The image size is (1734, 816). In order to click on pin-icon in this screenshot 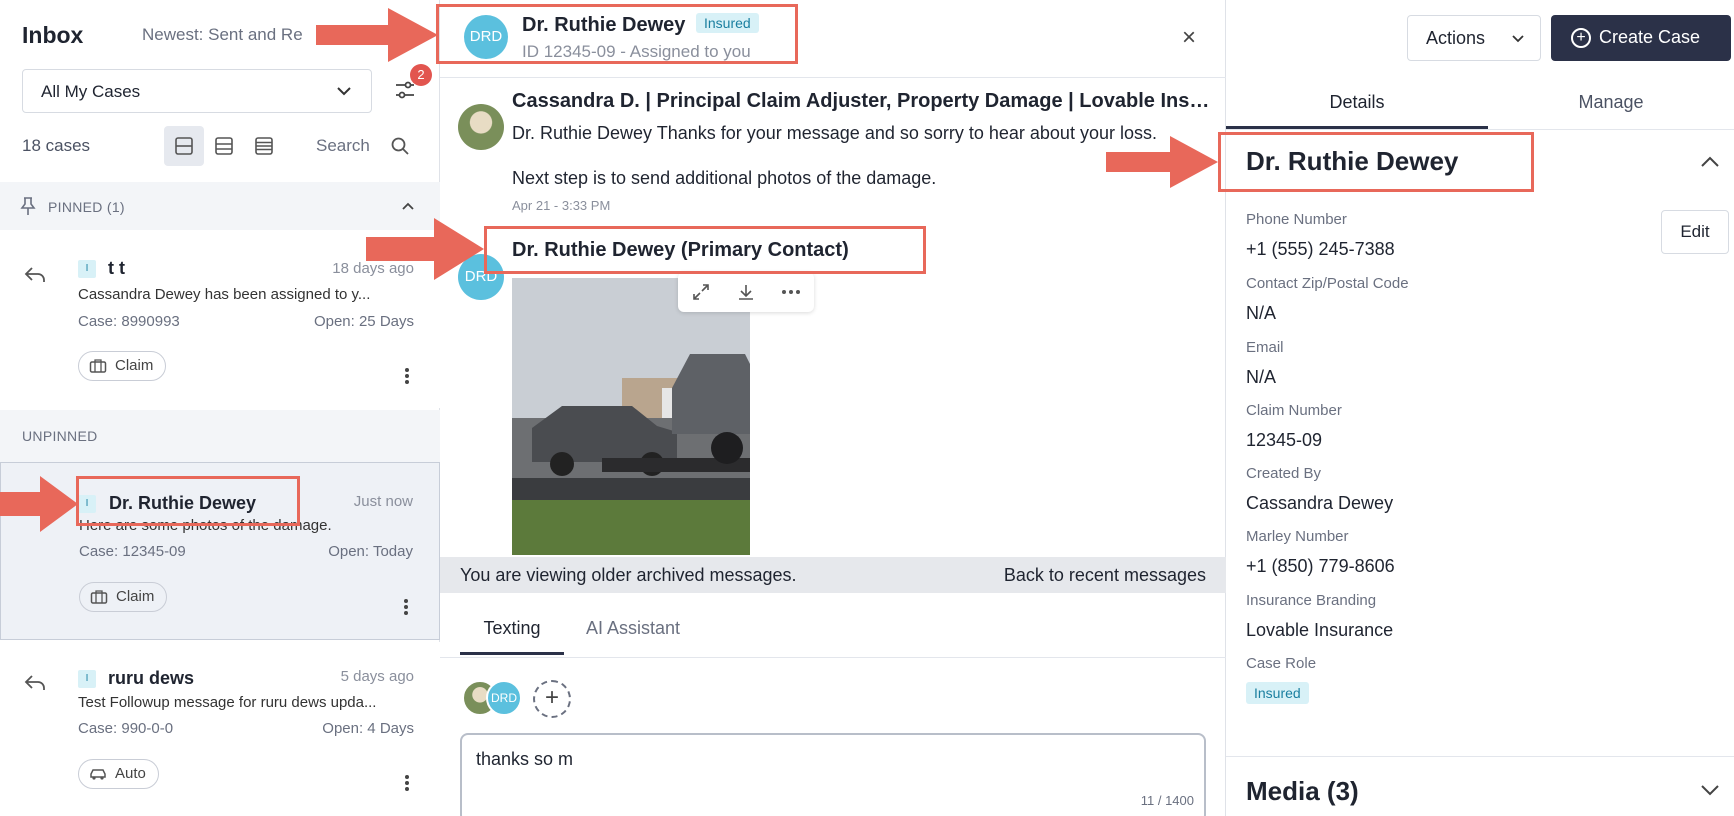, I will do `click(28, 206)`.